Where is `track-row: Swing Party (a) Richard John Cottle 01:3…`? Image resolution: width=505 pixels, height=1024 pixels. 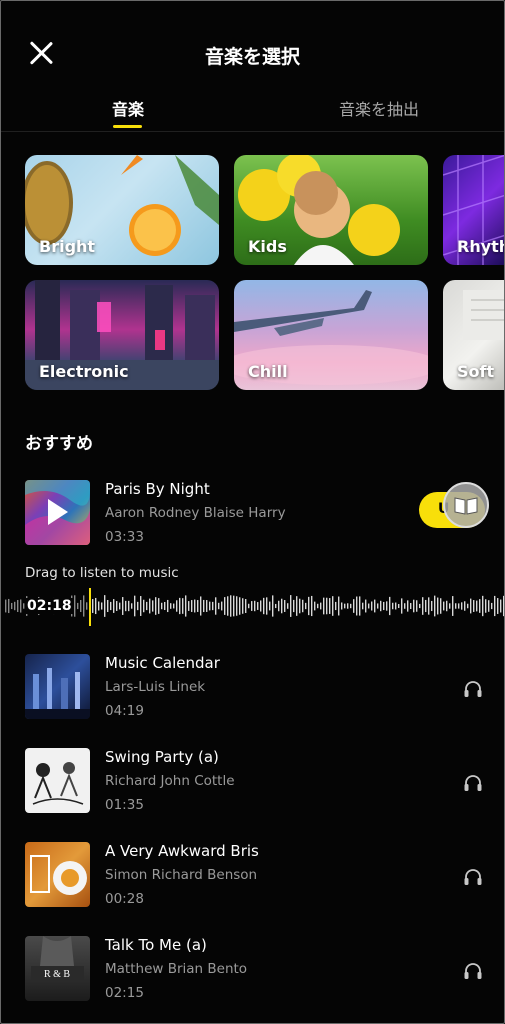 track-row: Swing Party (a) Richard John Cottle 01:3… is located at coordinates (252, 783).